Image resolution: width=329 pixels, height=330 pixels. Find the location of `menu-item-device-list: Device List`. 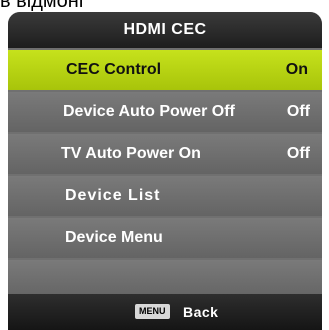

menu-item-device-list: Device List is located at coordinates (165, 196).